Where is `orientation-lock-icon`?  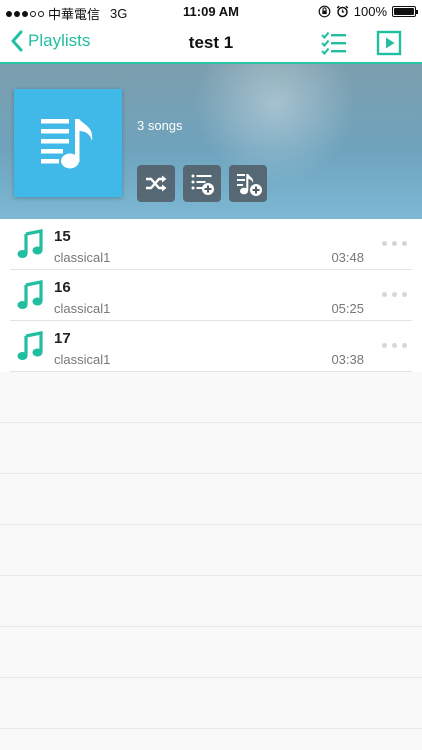
orientation-lock-icon is located at coordinates (324, 11).